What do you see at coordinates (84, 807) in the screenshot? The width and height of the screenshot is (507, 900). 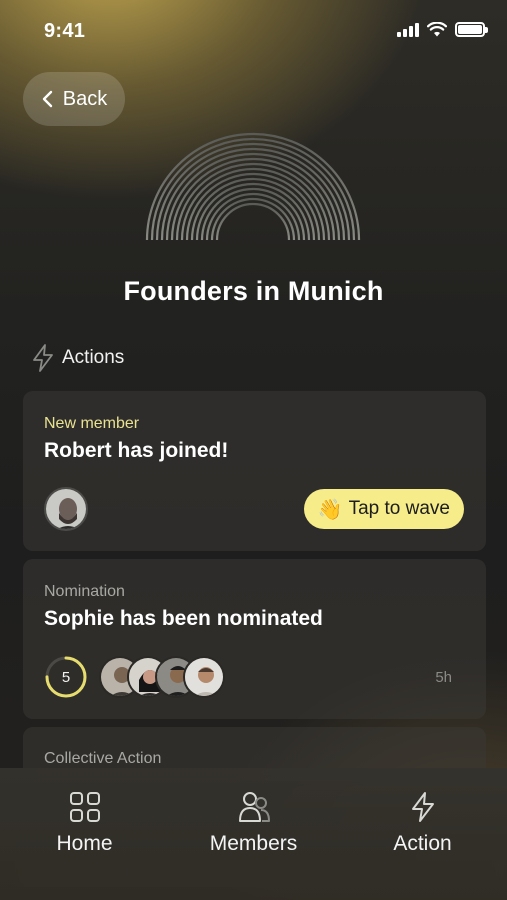 I see `grid-icon` at bounding box center [84, 807].